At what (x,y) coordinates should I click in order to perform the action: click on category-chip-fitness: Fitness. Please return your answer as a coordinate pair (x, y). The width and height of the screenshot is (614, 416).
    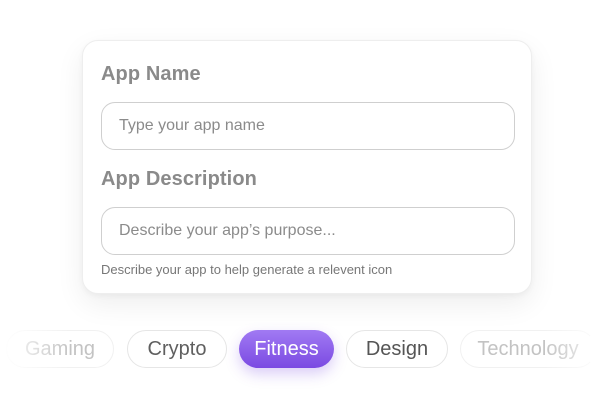
    Looking at the image, I should click on (286, 349).